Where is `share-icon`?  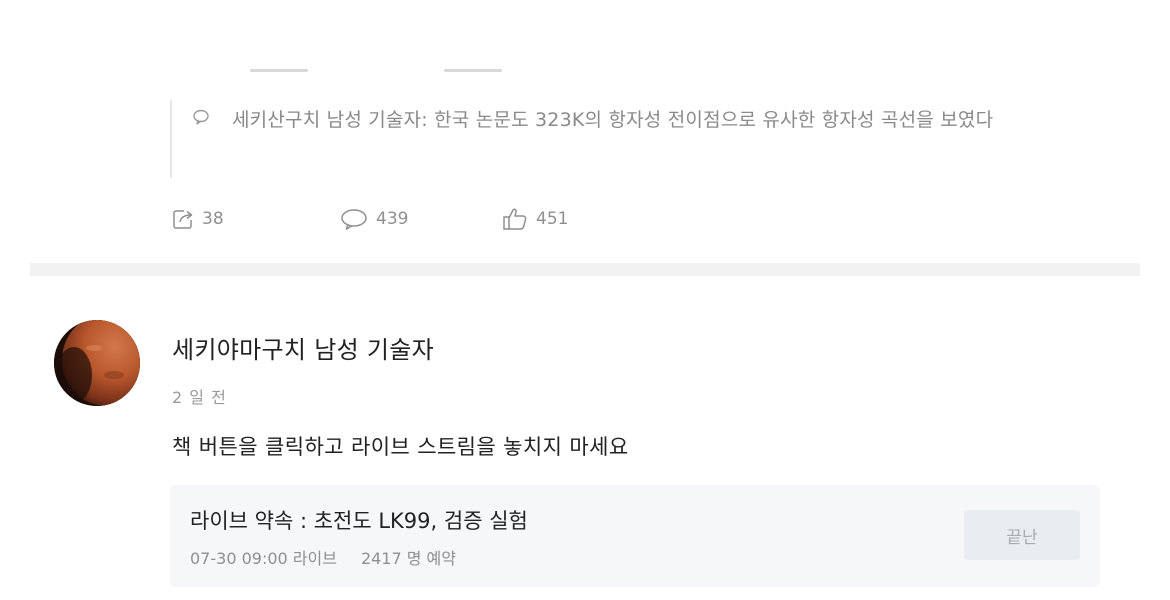 share-icon is located at coordinates (183, 219).